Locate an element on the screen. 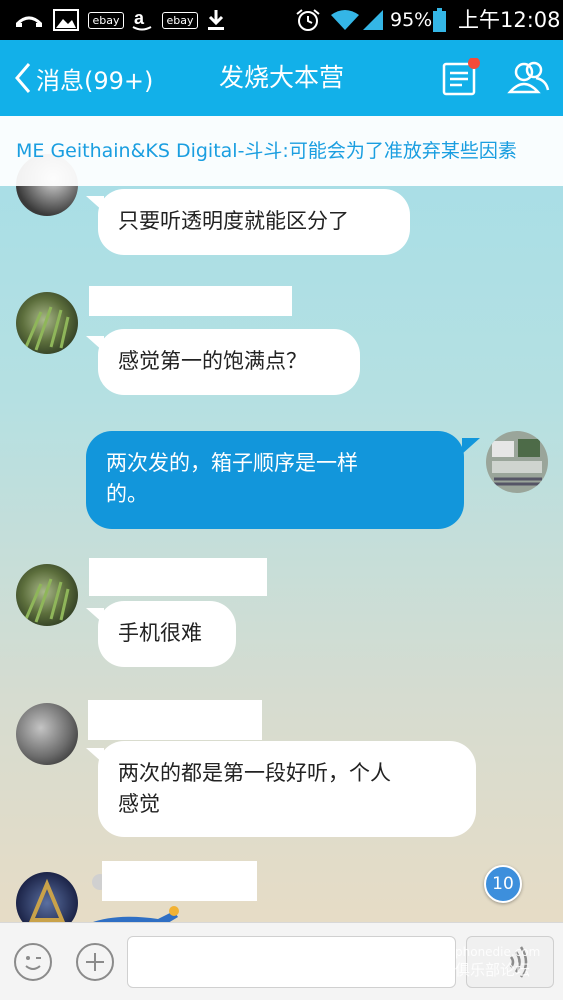 Image resolution: width=563 pixels, height=1000 pixels. message-bubble: 手机很难 is located at coordinates (167, 634).